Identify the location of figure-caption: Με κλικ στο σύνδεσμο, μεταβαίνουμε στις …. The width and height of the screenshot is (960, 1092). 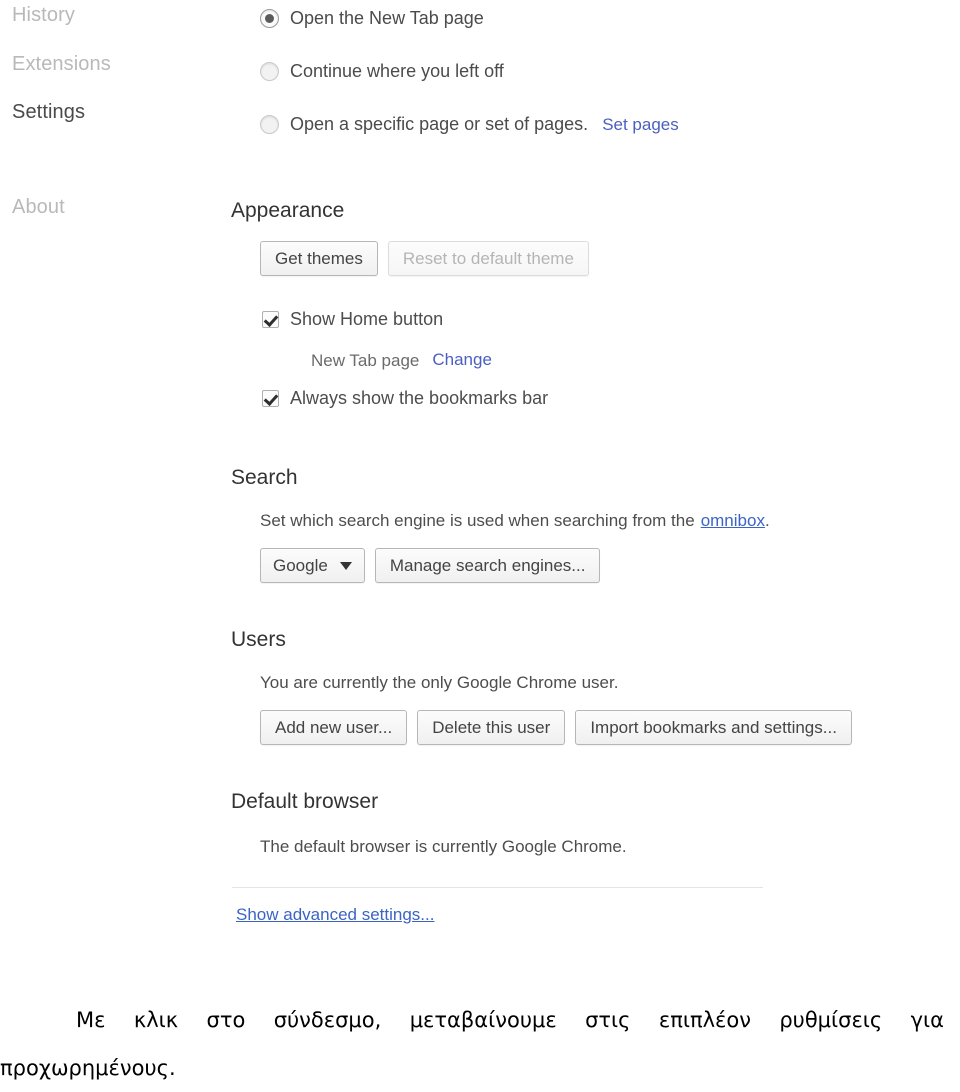
(480, 1044).